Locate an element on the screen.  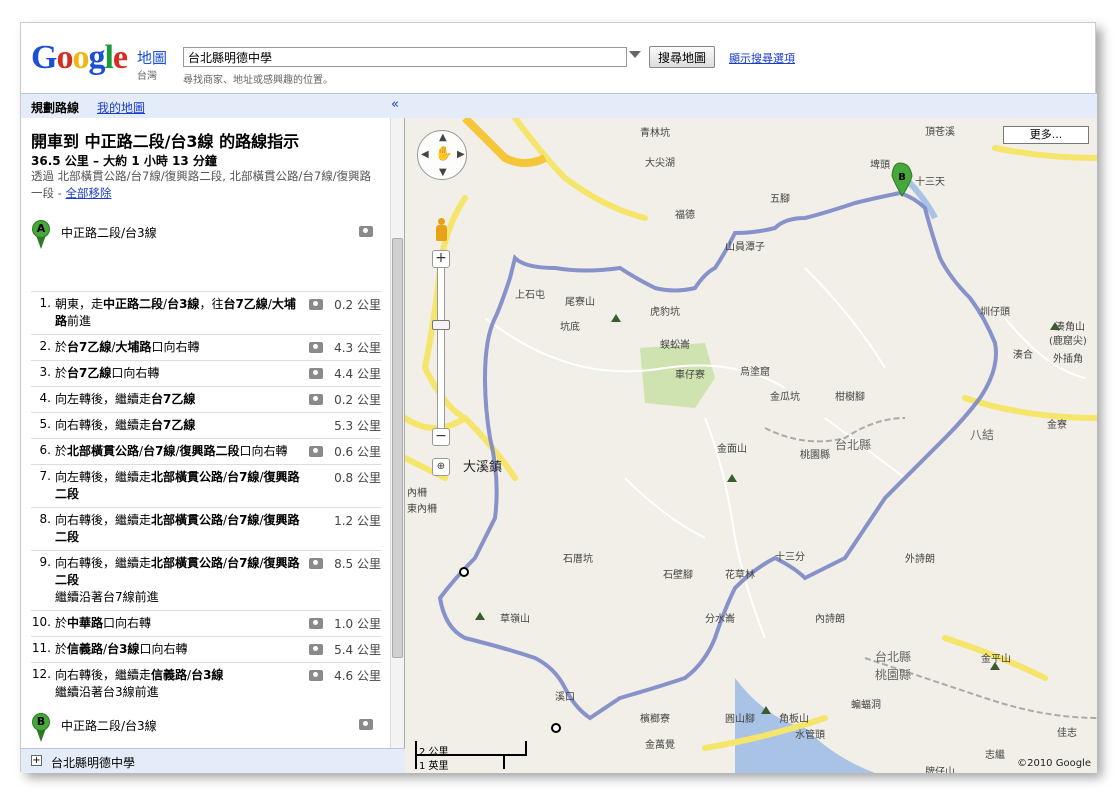
logo-maps-label: 地圖 is located at coordinates (152, 58).